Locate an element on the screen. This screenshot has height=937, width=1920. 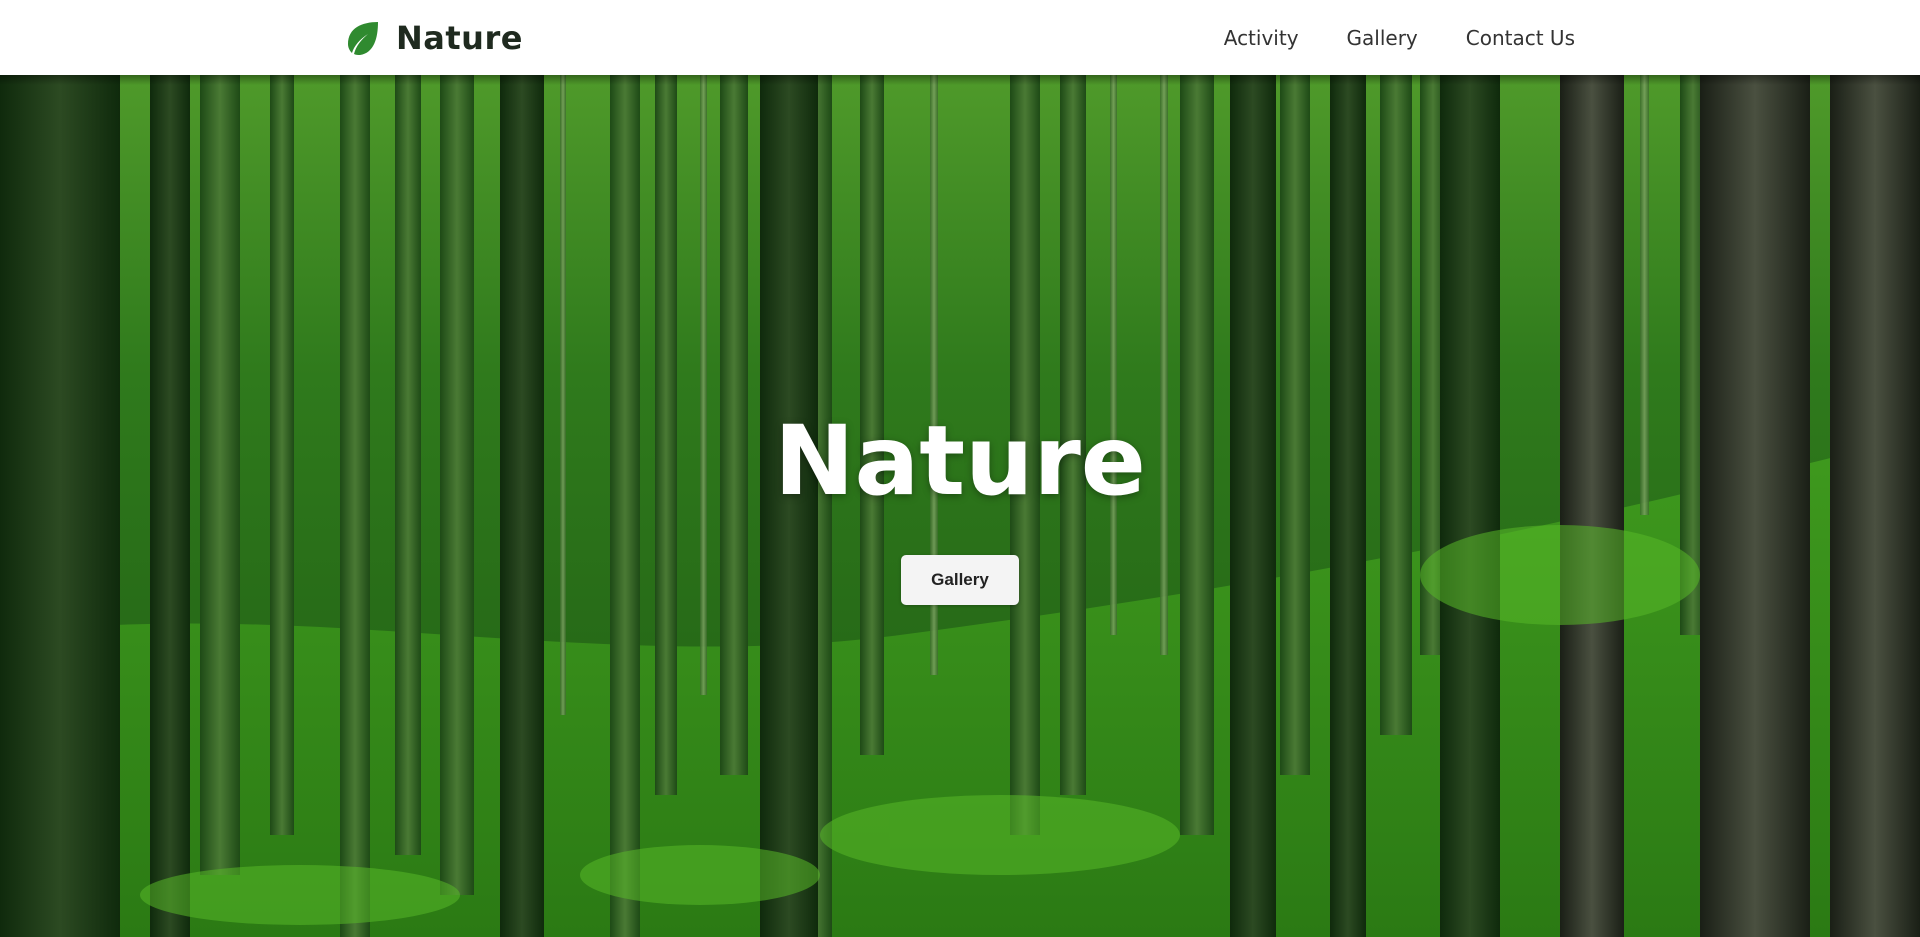
nav-link-contact-us: Contact Us is located at coordinates (1520, 38).